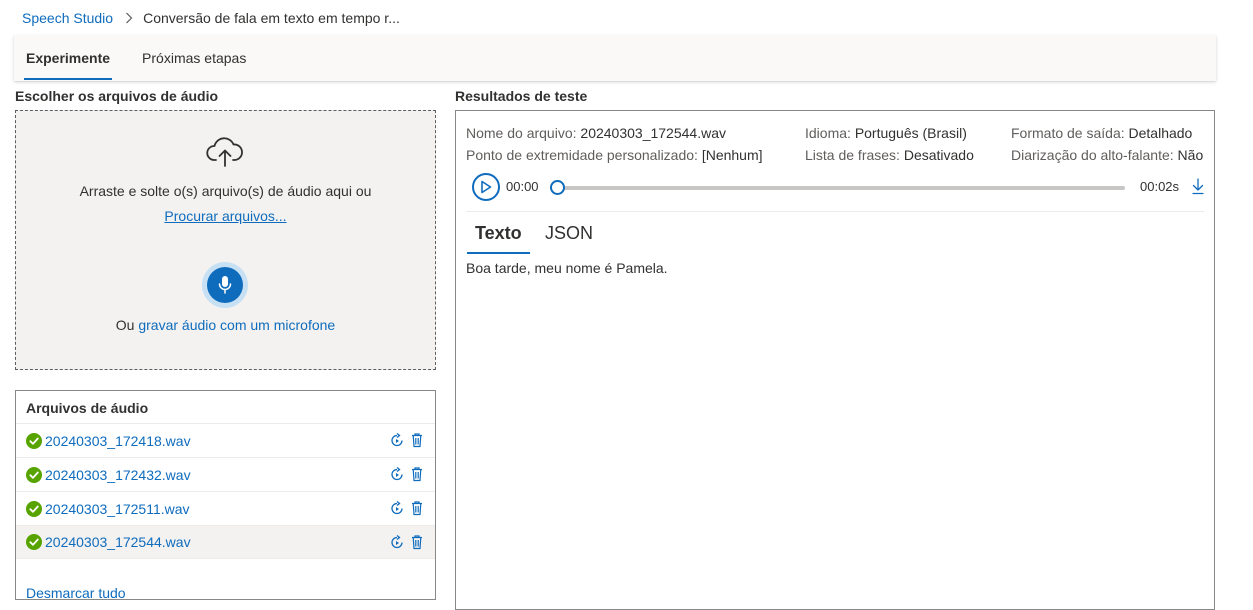  I want to click on meta-output-format-value: Detalhado, so click(1160, 133).